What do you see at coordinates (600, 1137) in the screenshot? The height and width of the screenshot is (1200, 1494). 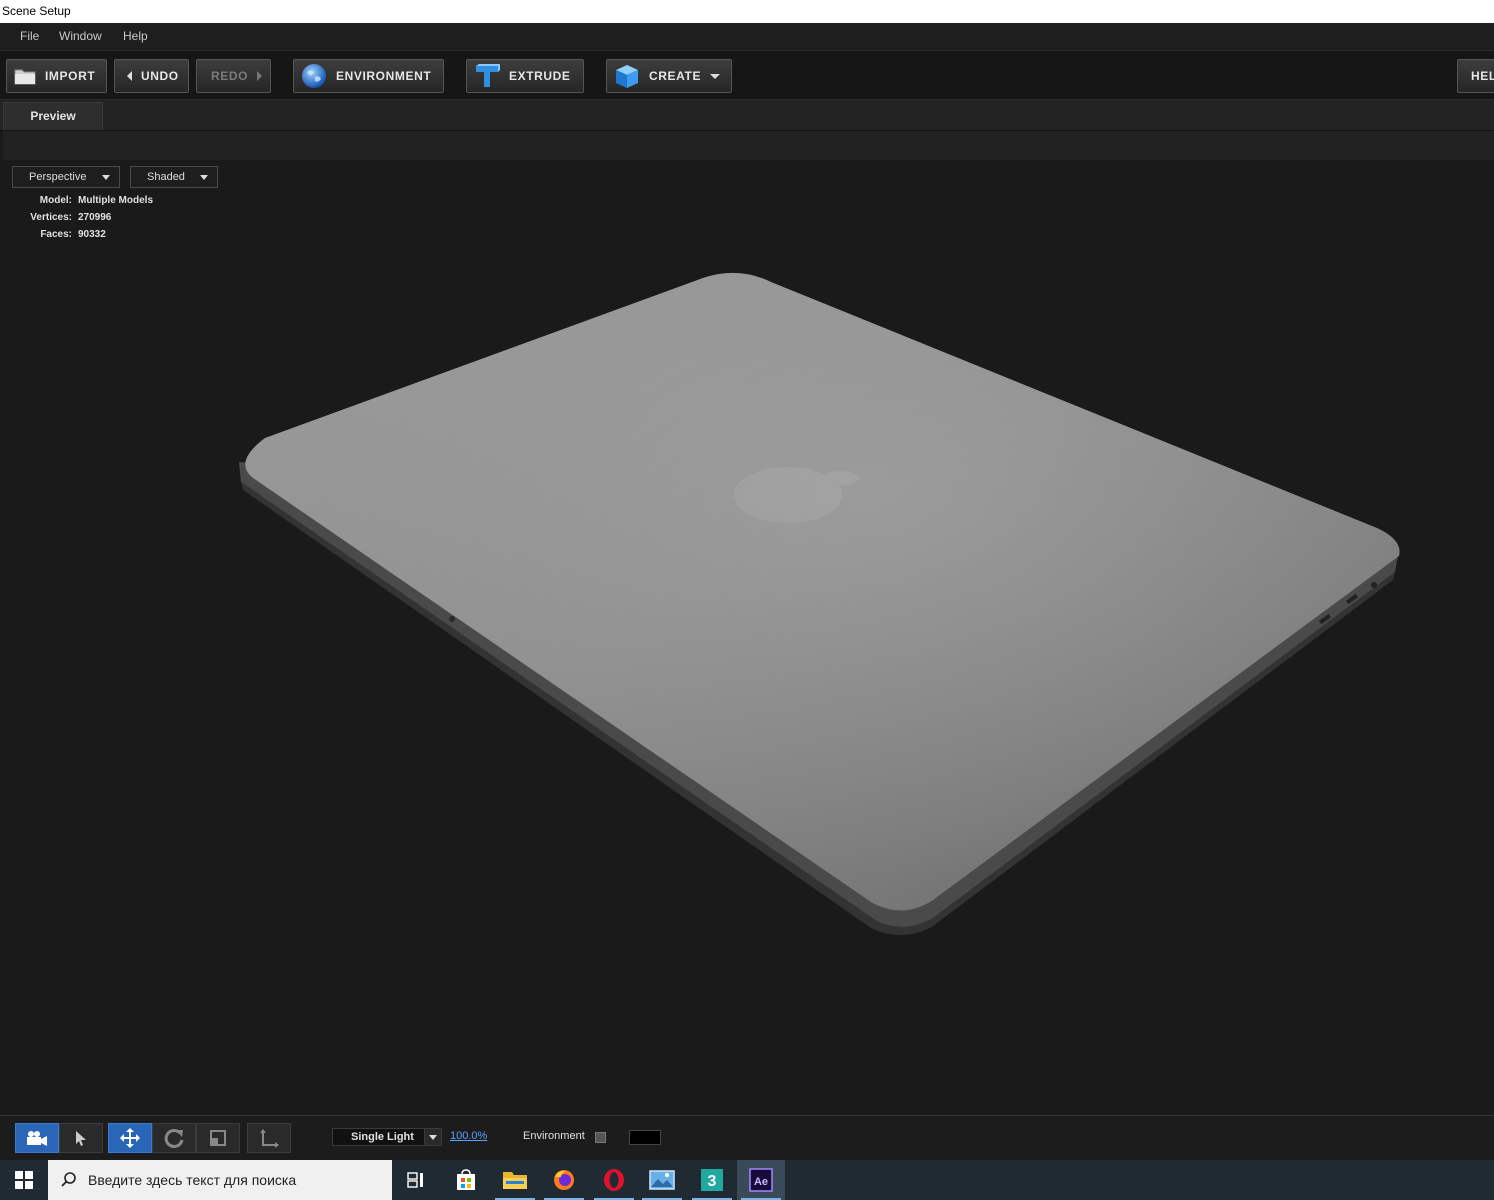 I see `environment-checkbox` at bounding box center [600, 1137].